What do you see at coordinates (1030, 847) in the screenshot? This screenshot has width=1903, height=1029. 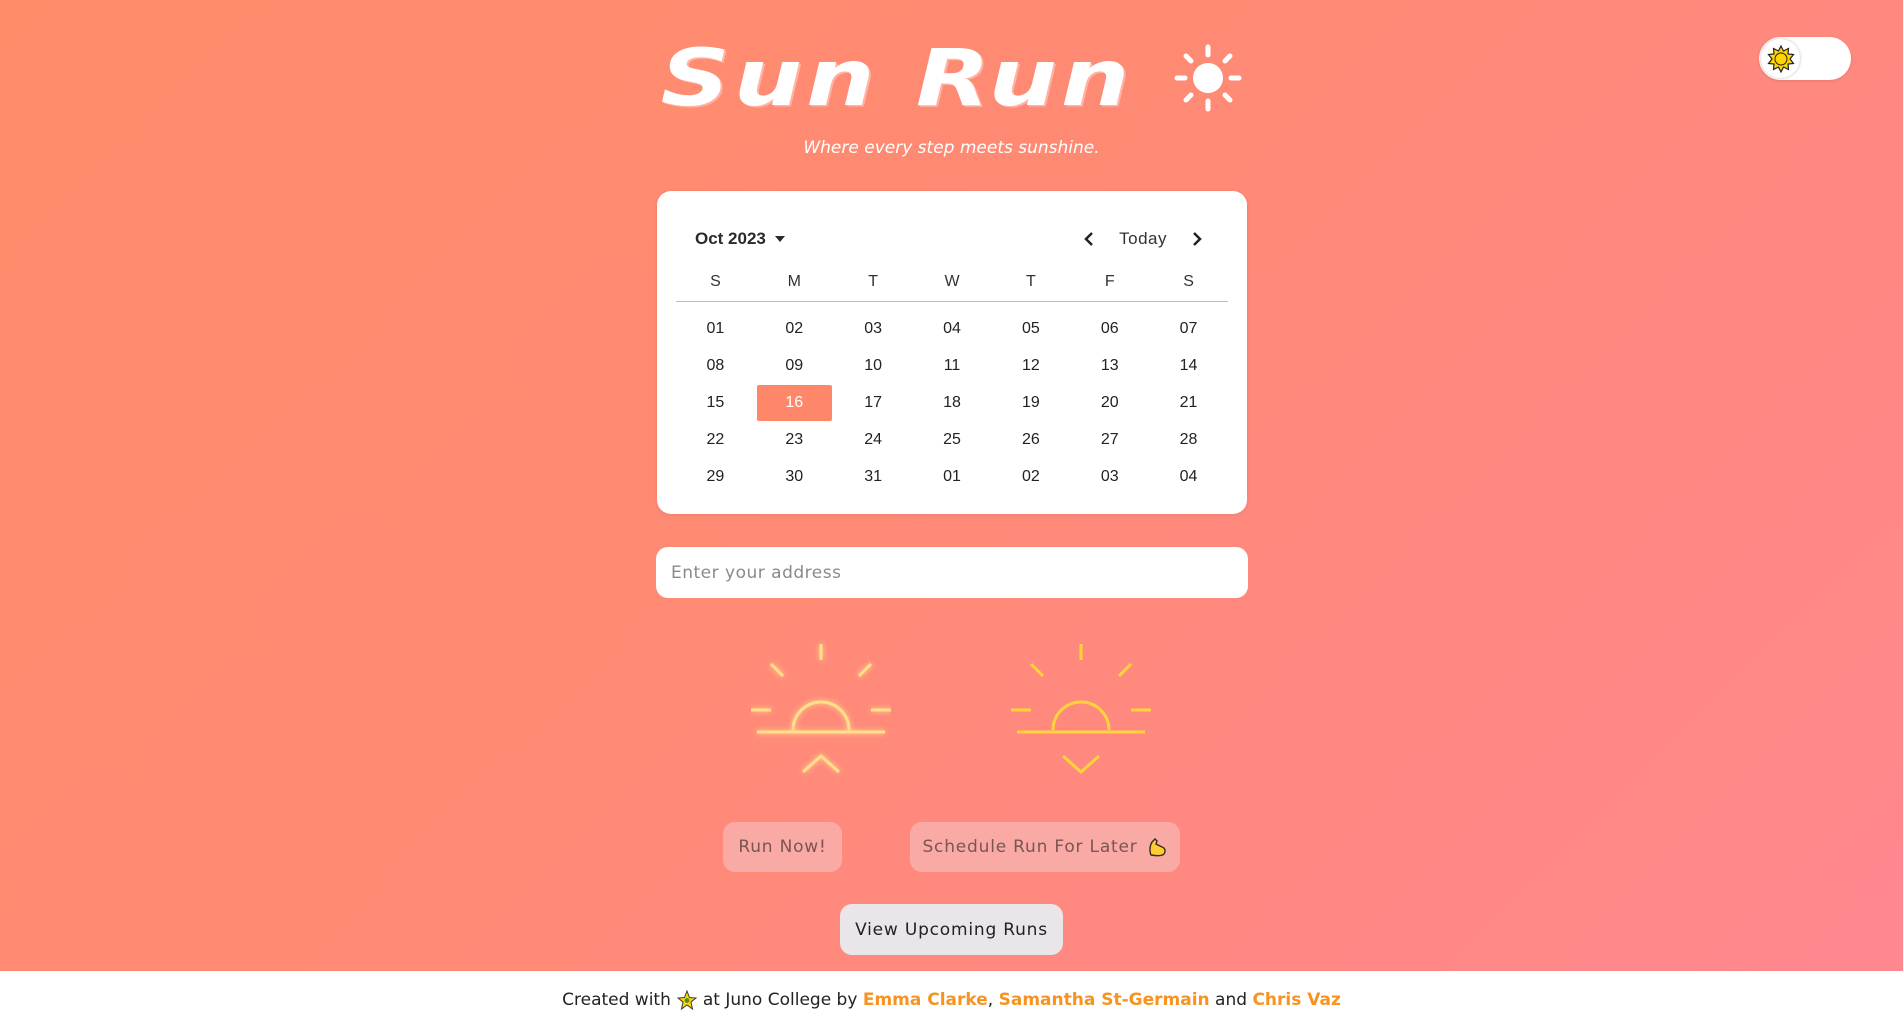 I see `schedule-run-label: Schedule Run For Later` at bounding box center [1030, 847].